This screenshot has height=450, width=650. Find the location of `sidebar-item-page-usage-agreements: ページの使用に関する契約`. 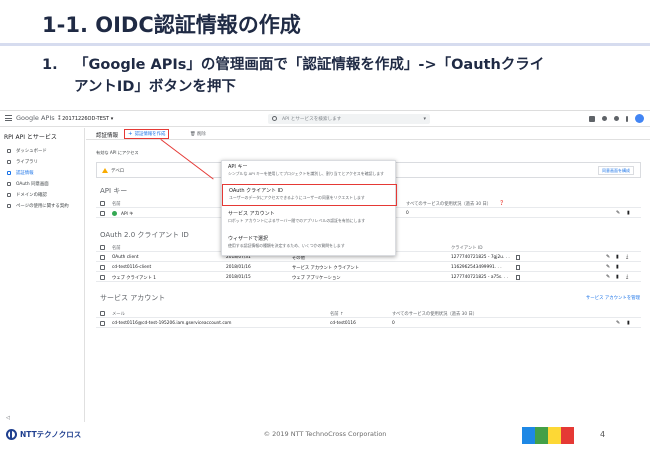

sidebar-item-page-usage-agreements: ページの使用に関する契約 is located at coordinates (38, 205).